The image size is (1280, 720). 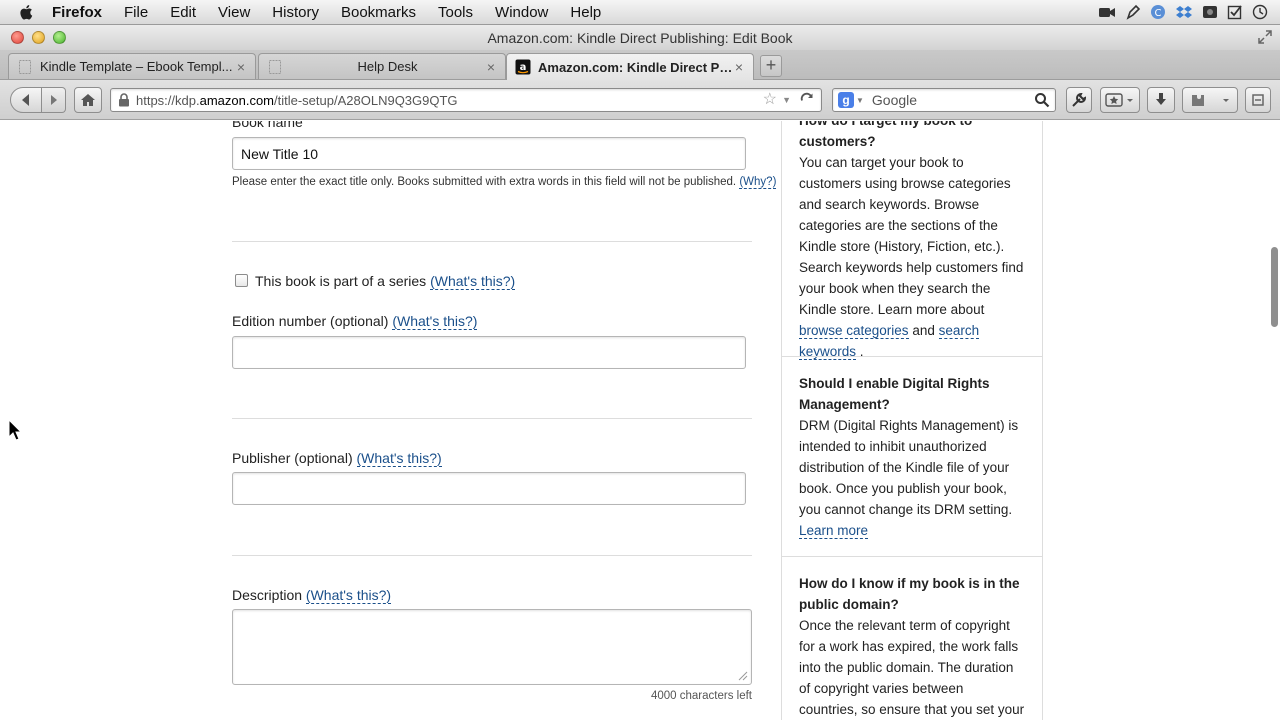 I want to click on url-domain: amazon.com, so click(x=237, y=100).